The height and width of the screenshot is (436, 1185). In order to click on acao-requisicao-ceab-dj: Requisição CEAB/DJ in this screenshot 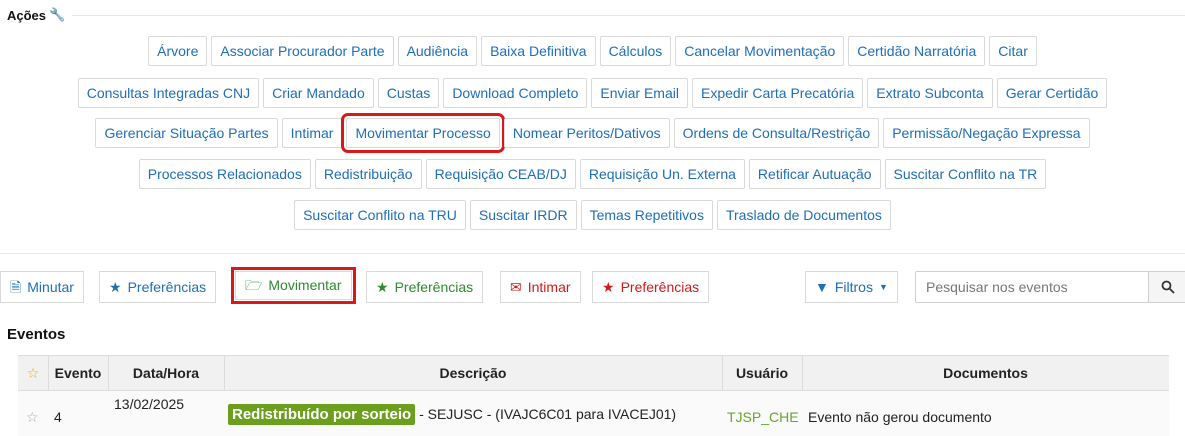, I will do `click(500, 174)`.